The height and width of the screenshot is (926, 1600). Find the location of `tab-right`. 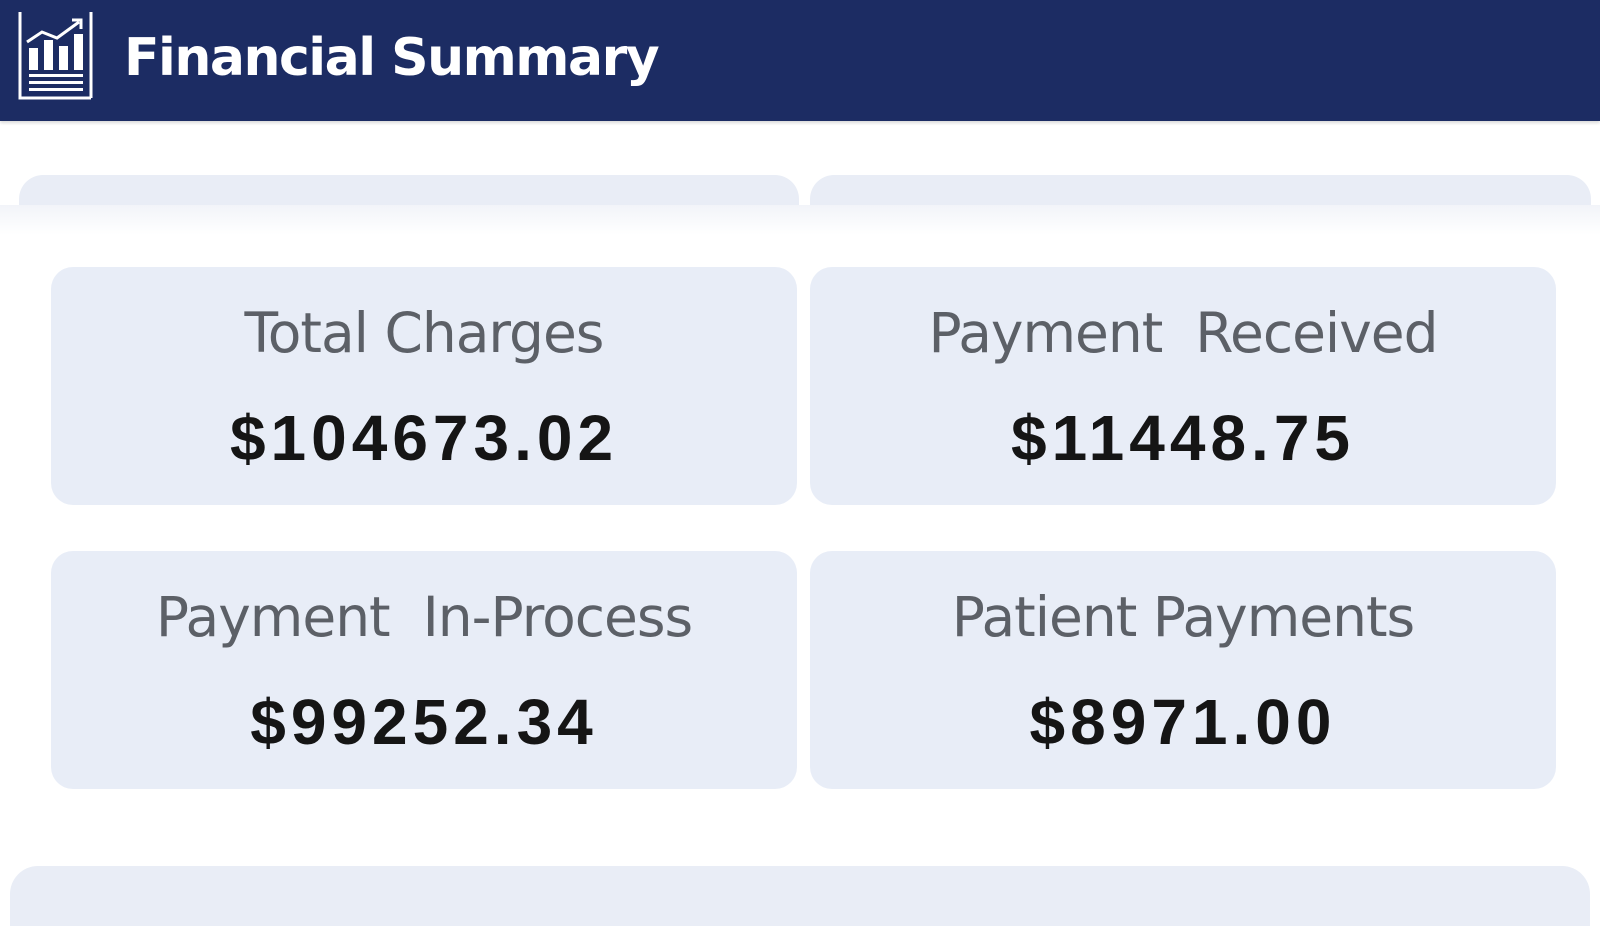

tab-right is located at coordinates (1200, 190).